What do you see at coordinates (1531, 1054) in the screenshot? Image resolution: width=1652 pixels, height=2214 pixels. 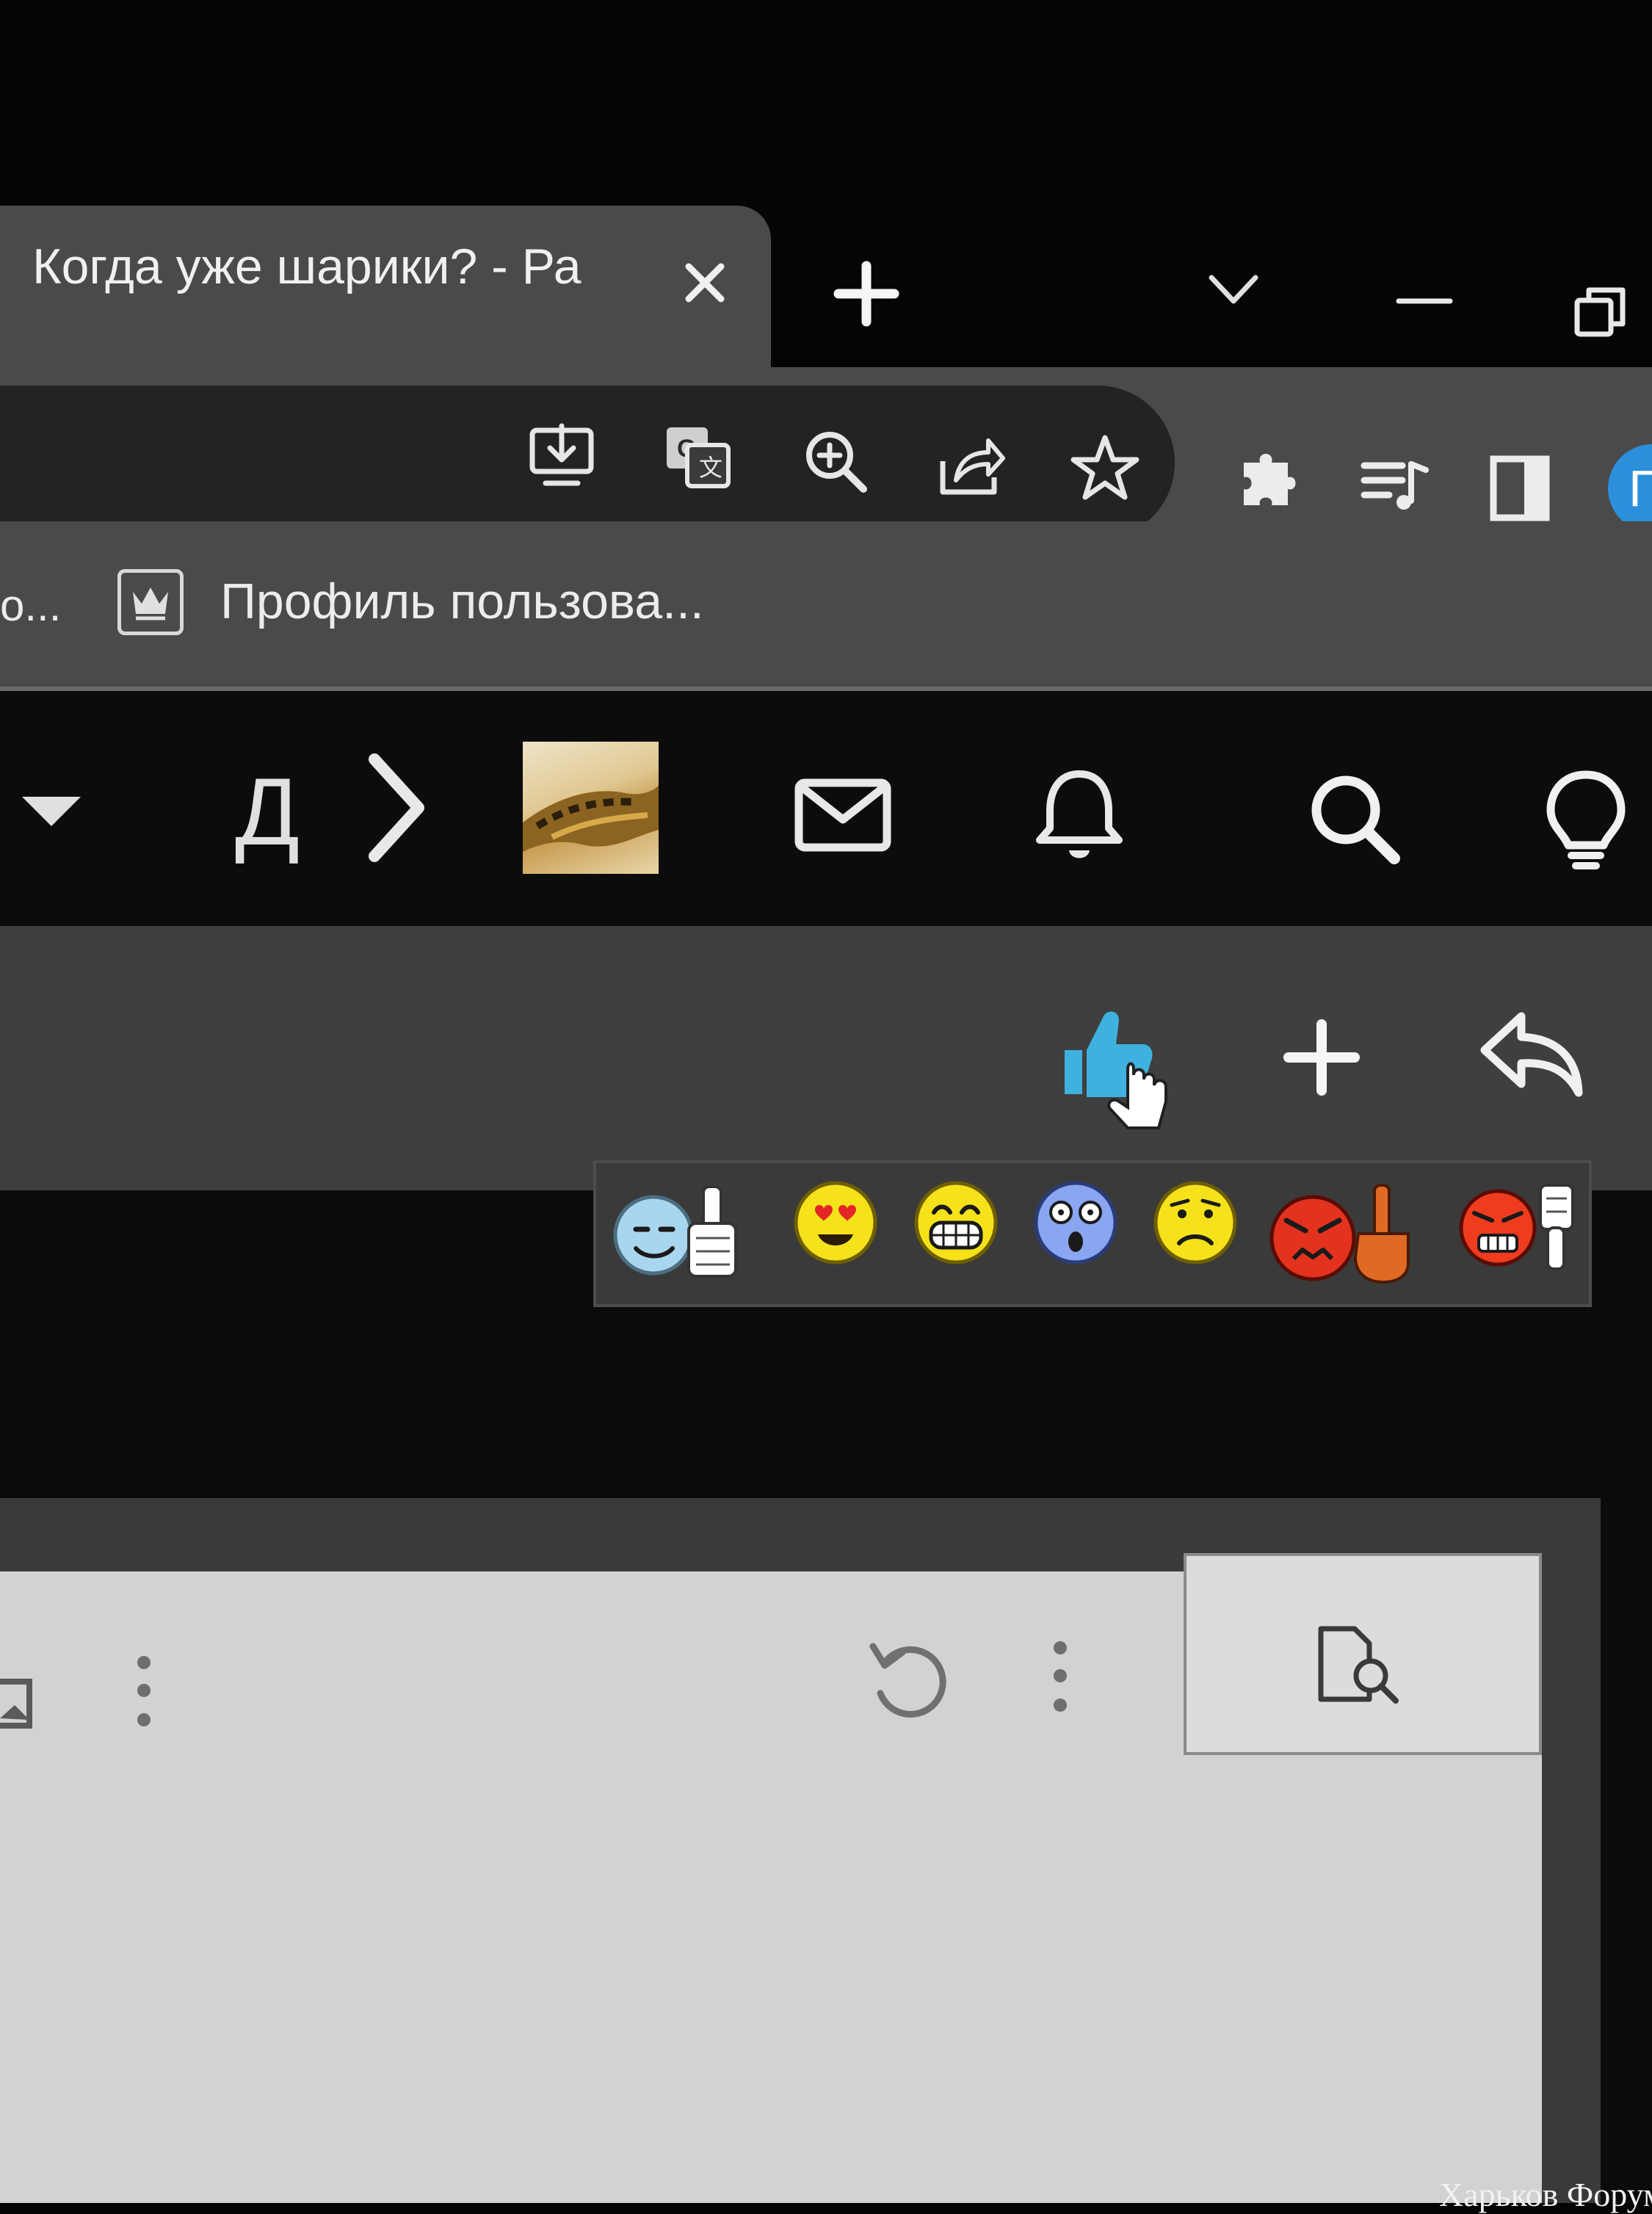 I see `reply-icon` at bounding box center [1531, 1054].